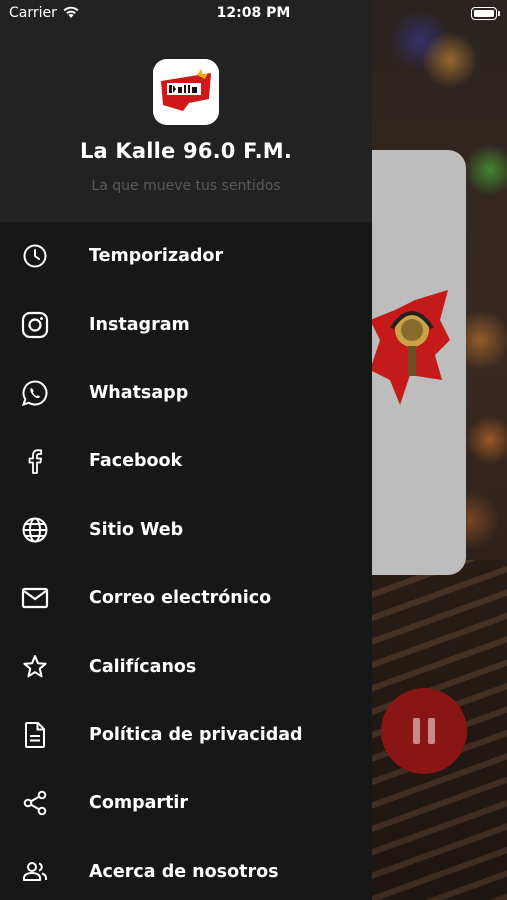  I want to click on menu-item-privacidad: Política de privacidad, so click(186, 735).